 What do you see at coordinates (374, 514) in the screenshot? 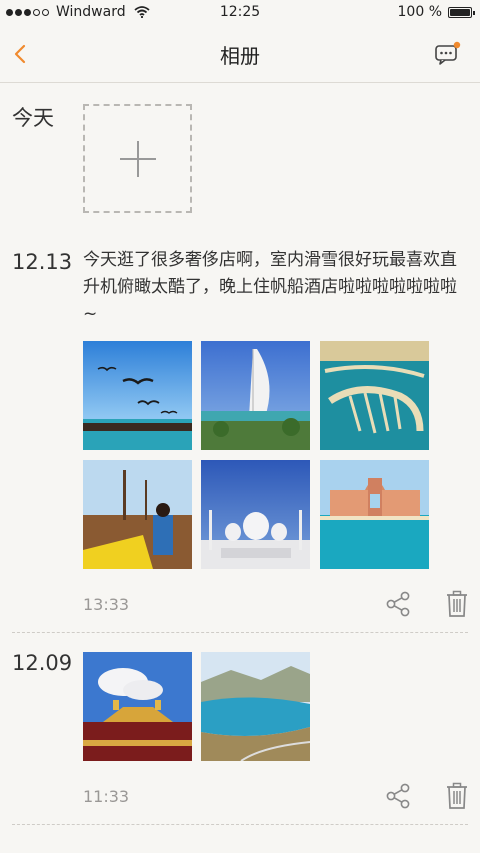
I see `photo-atlantis-hotel` at bounding box center [374, 514].